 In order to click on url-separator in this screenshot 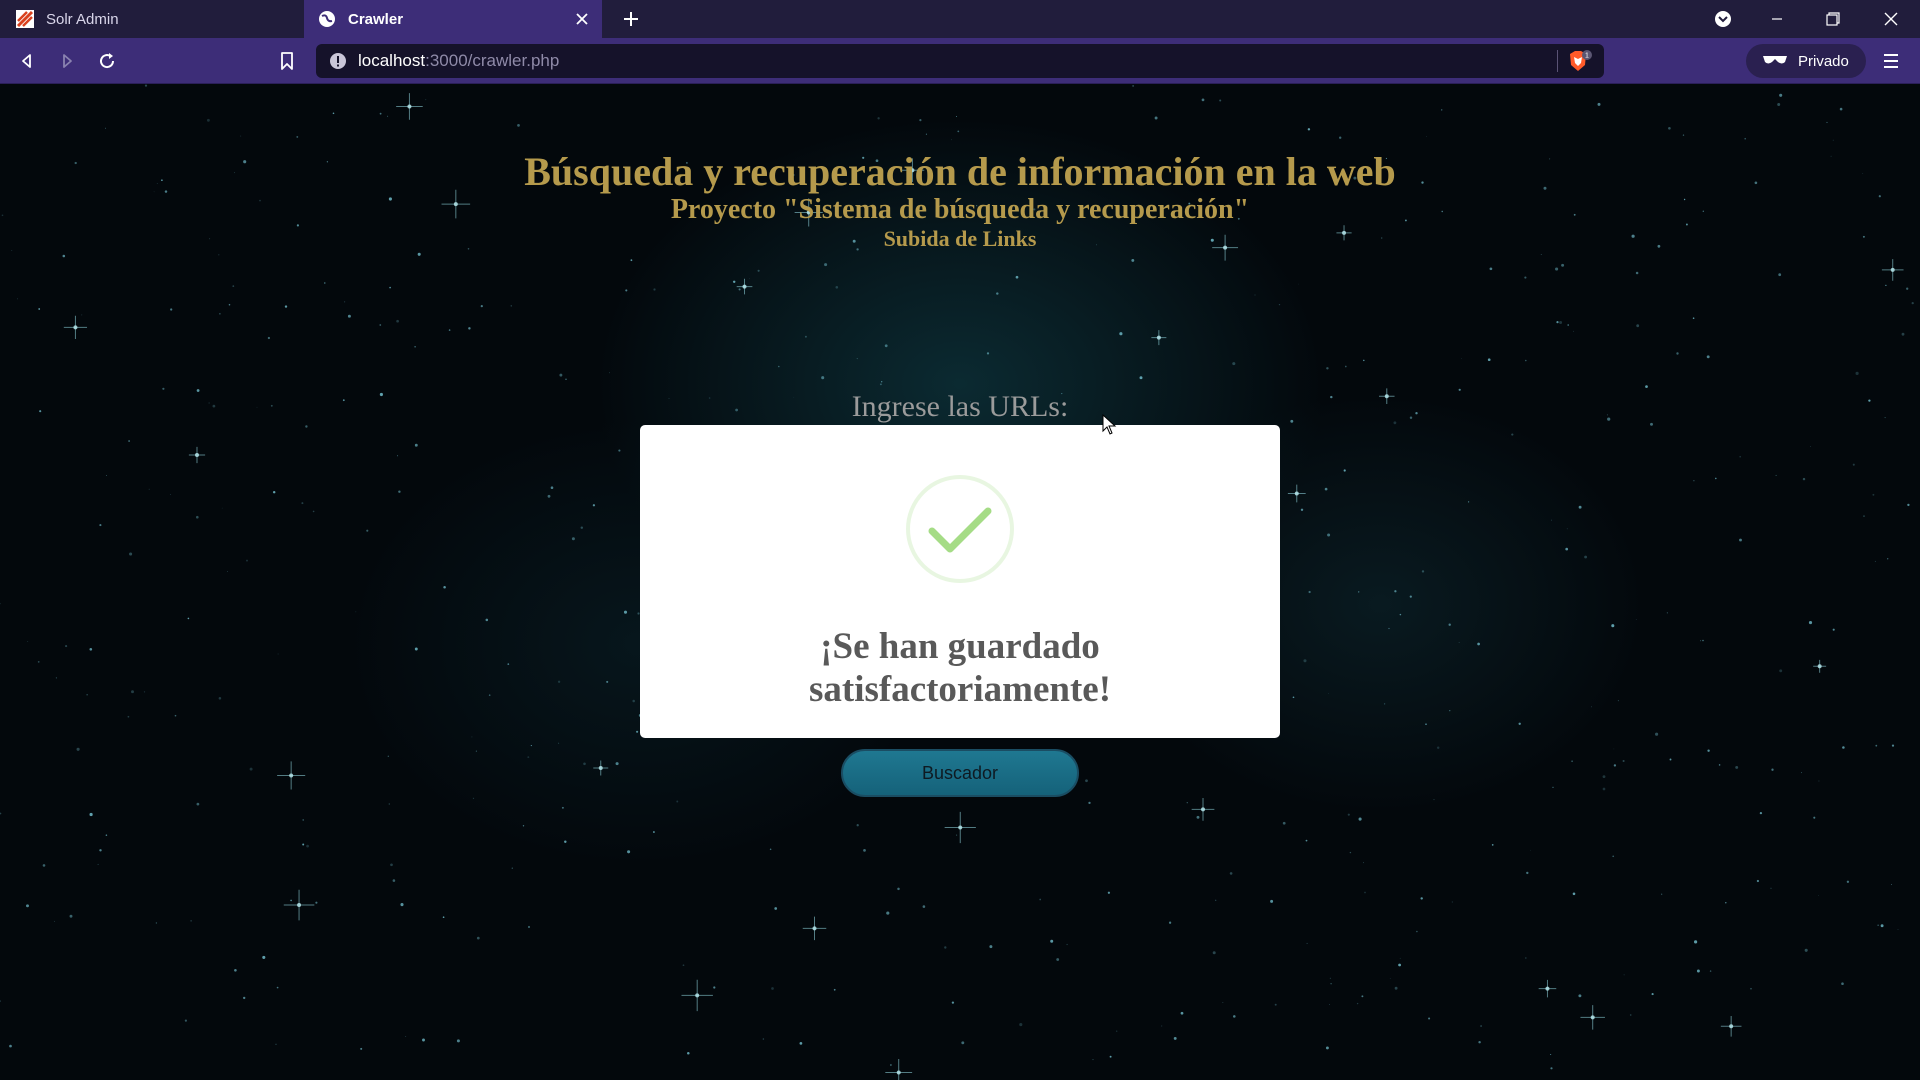, I will do `click(1557, 61)`.